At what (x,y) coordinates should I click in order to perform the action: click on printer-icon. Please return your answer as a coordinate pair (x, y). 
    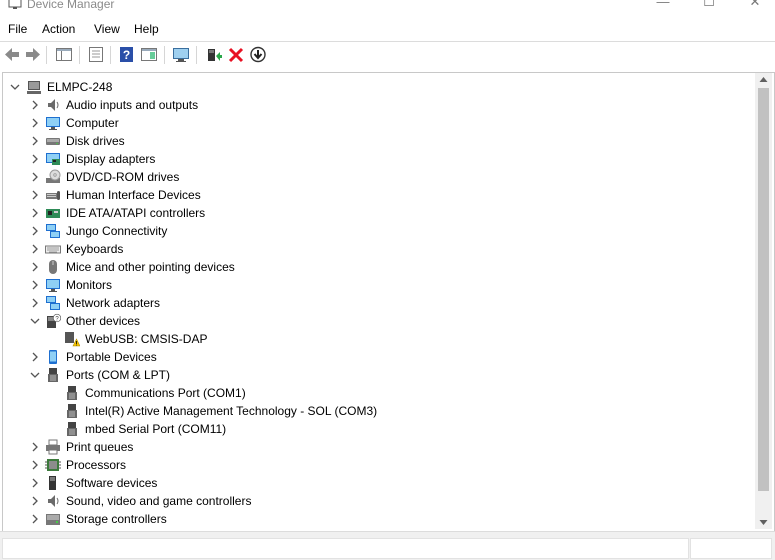
    Looking at the image, I should click on (53, 447).